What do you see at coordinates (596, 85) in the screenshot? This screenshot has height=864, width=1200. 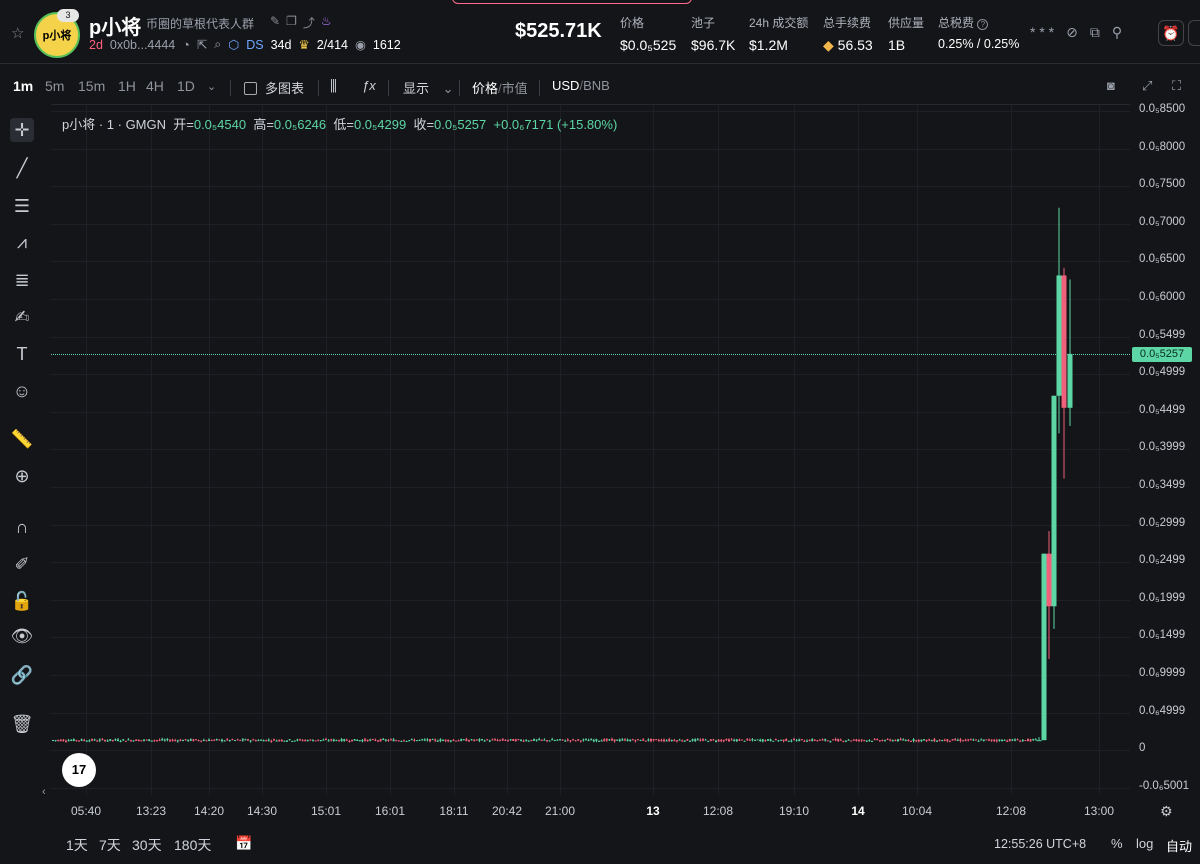 I see `bnb-option: BNB` at bounding box center [596, 85].